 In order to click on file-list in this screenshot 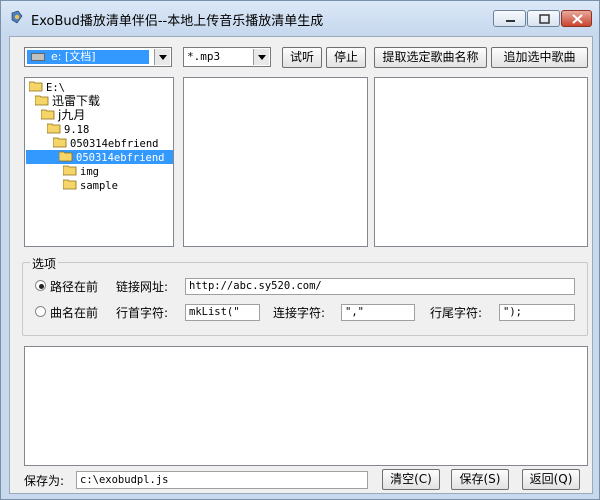, I will do `click(275, 162)`.